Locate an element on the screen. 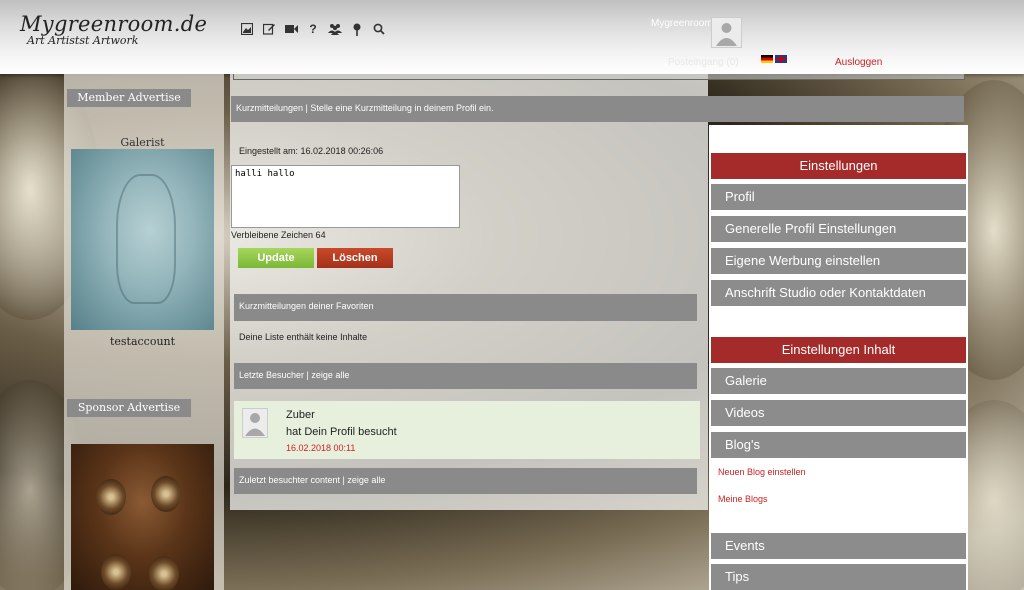 The image size is (1024, 590). posted-timestamp: Eingestellt am: 16.02.2018 00:26:06 is located at coordinates (311, 151).